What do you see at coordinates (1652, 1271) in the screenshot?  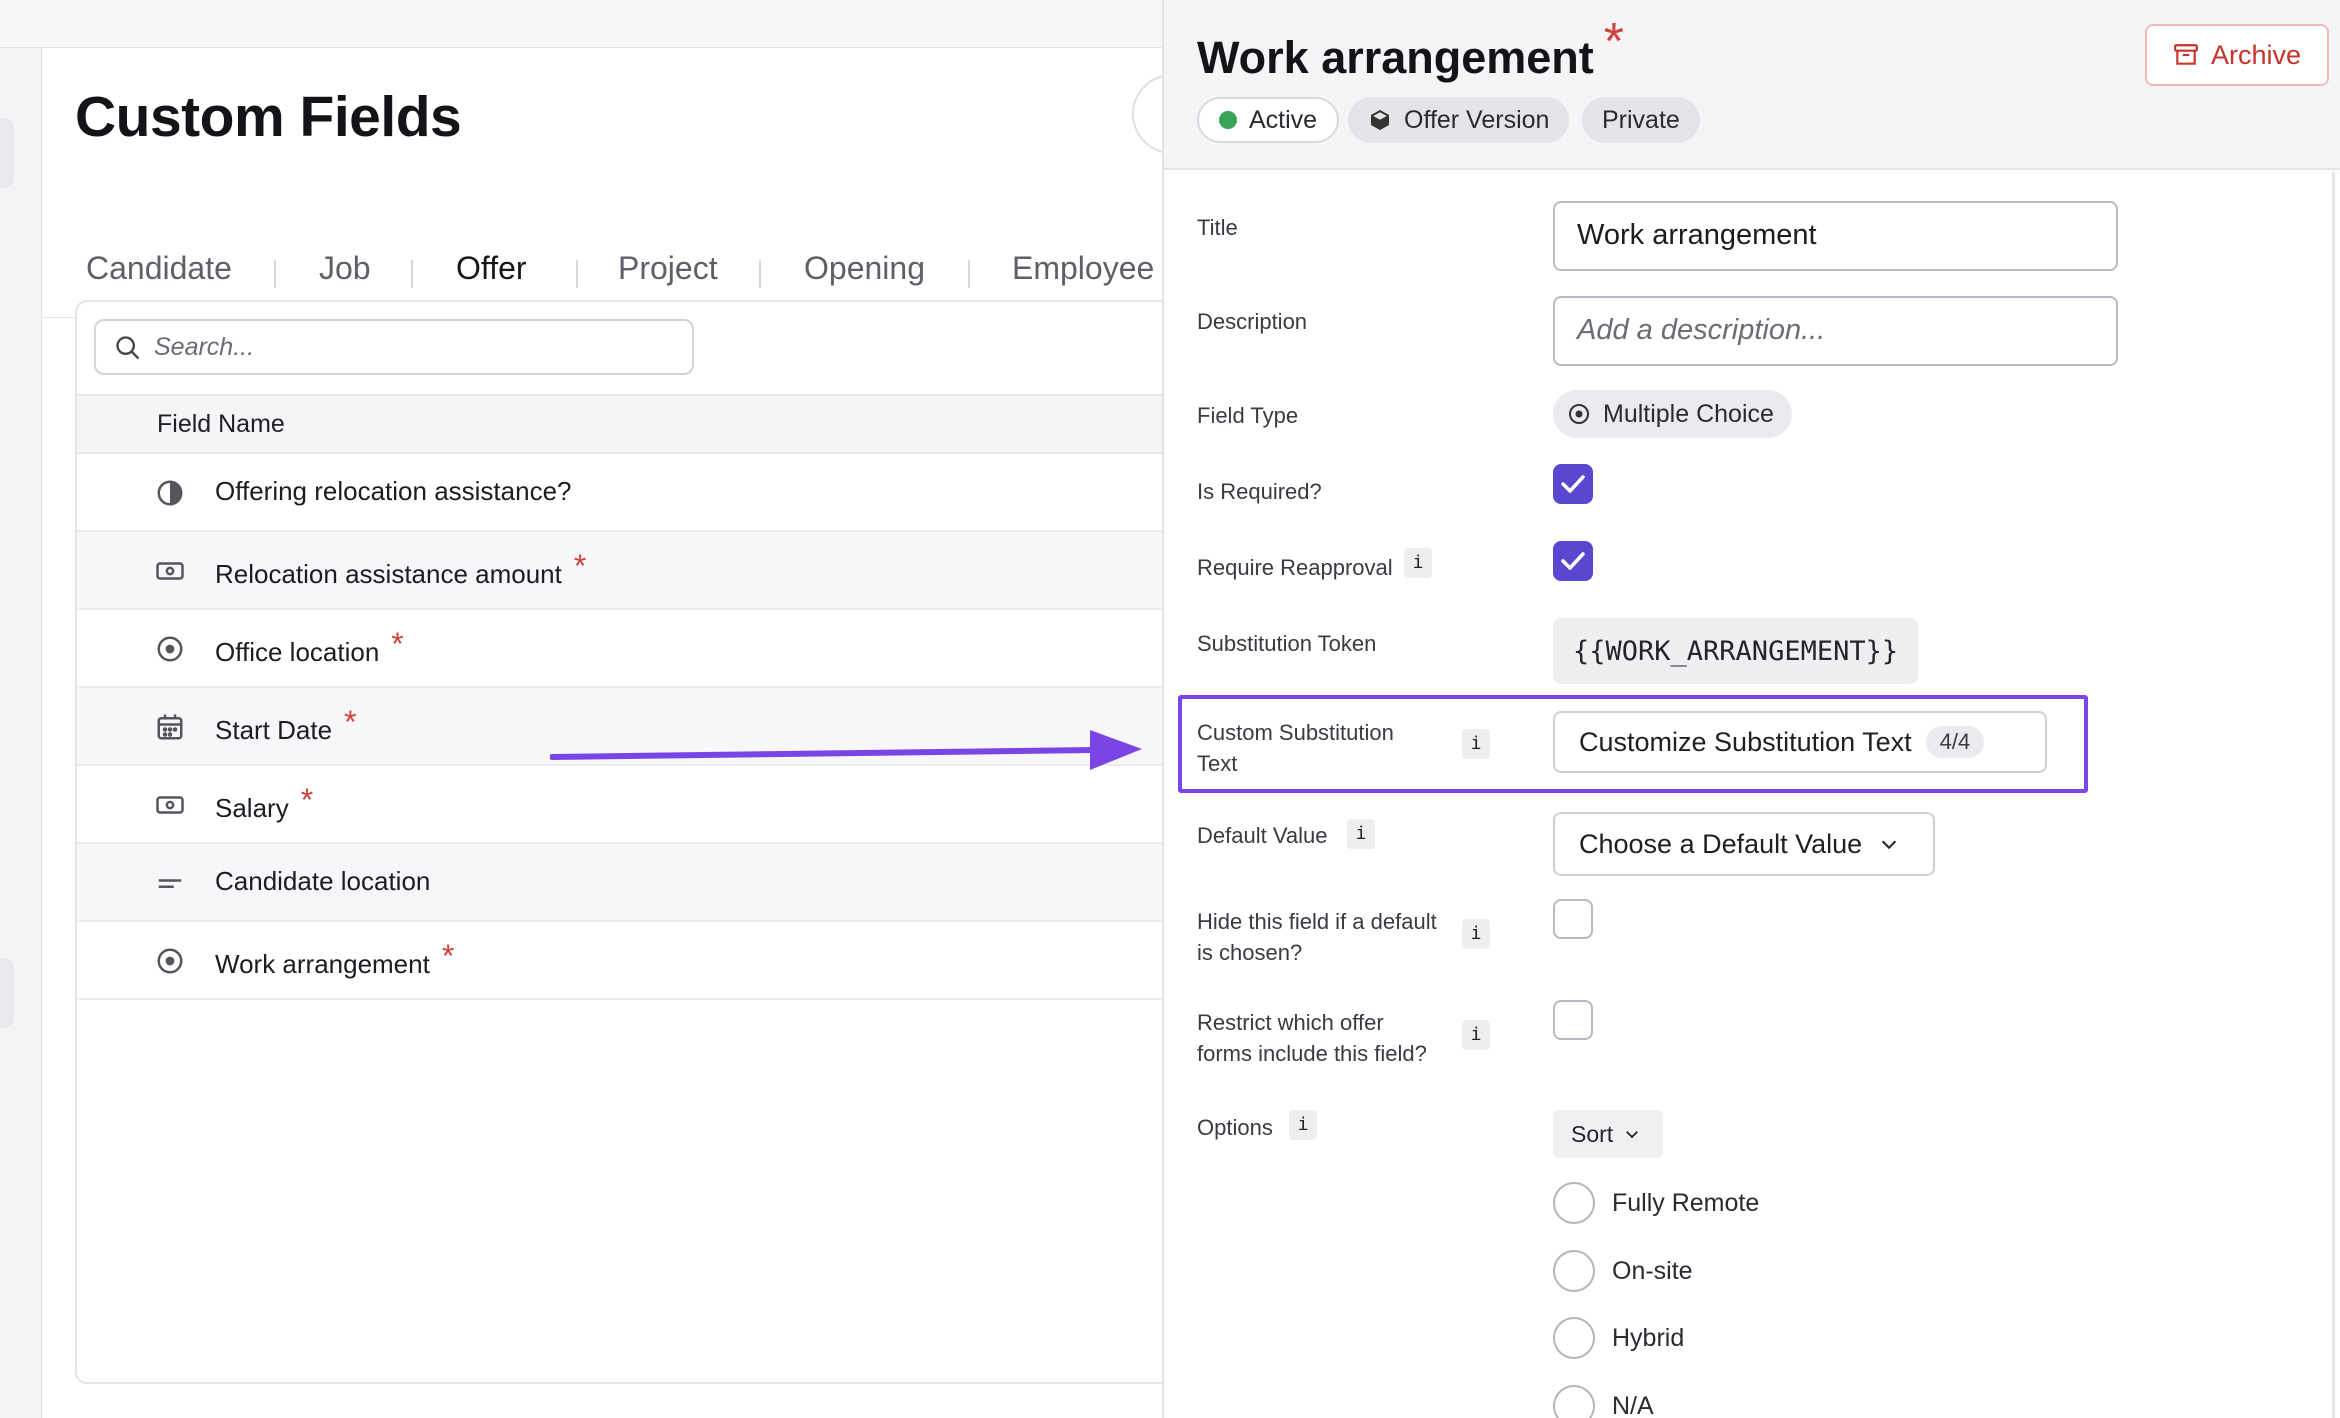 I see `option-label: On-site` at bounding box center [1652, 1271].